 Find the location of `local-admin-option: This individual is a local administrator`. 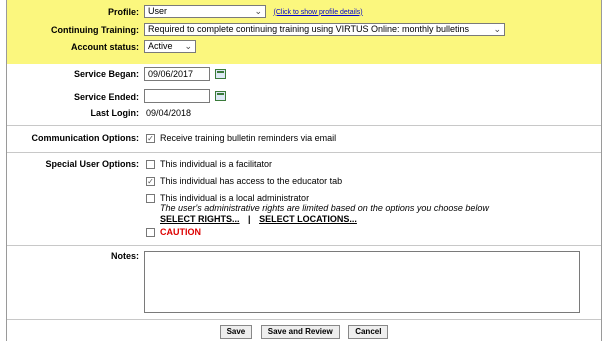

local-admin-option: This individual is a local administrator is located at coordinates (228, 198).